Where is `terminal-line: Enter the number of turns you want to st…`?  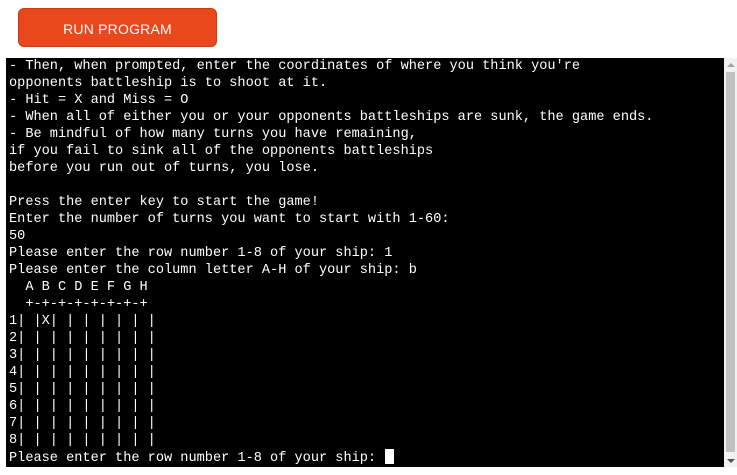
terminal-line: Enter the number of turns you want to st… is located at coordinates (229, 219).